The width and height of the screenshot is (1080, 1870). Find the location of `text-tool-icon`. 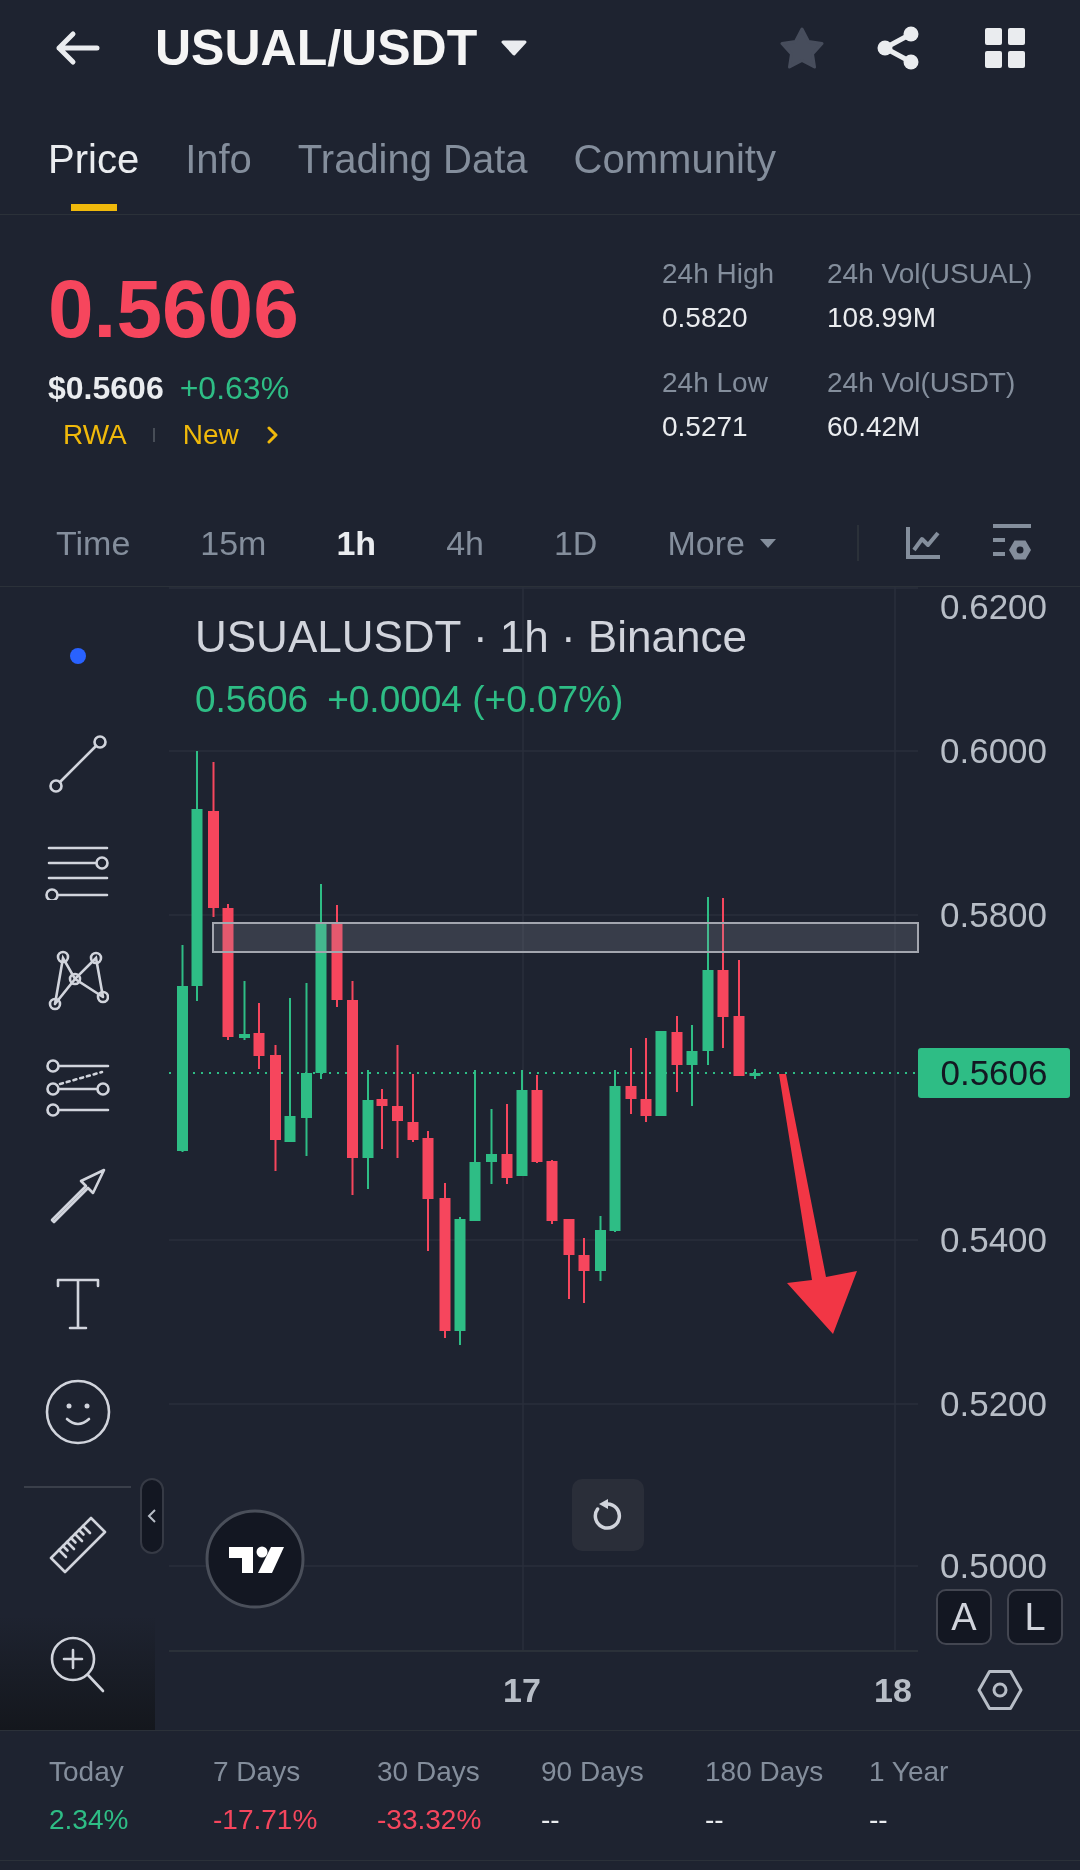

text-tool-icon is located at coordinates (77, 1304).